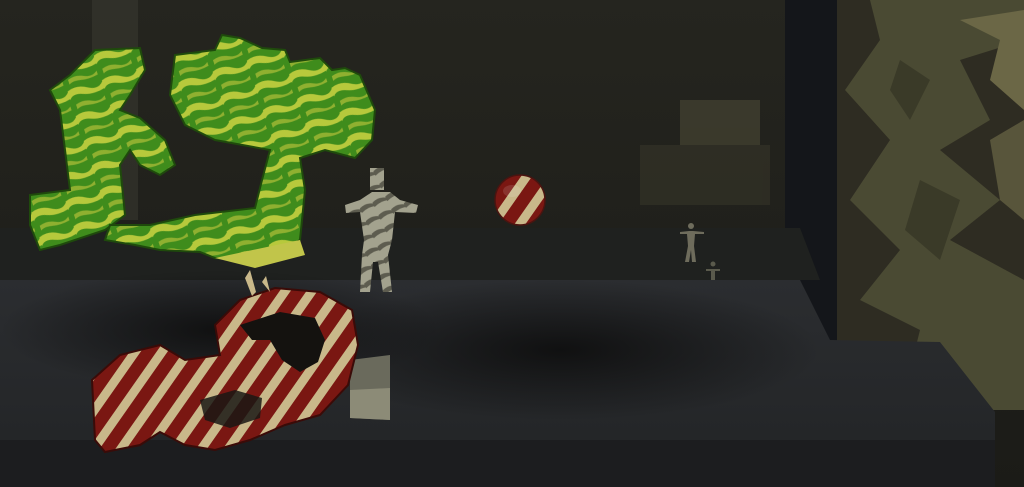  I want to click on striped-sphere, so click(520, 200).